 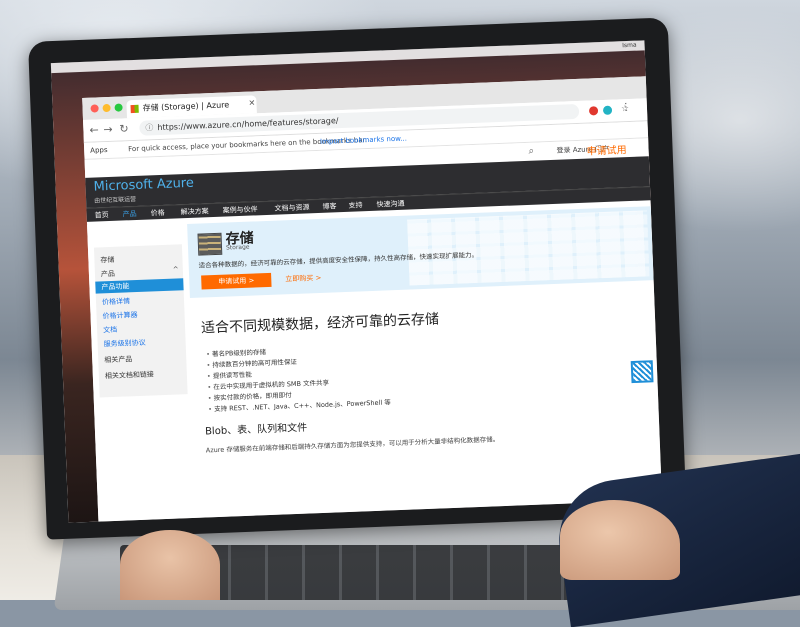 I want to click on opera-extension-icon, so click(x=593, y=111).